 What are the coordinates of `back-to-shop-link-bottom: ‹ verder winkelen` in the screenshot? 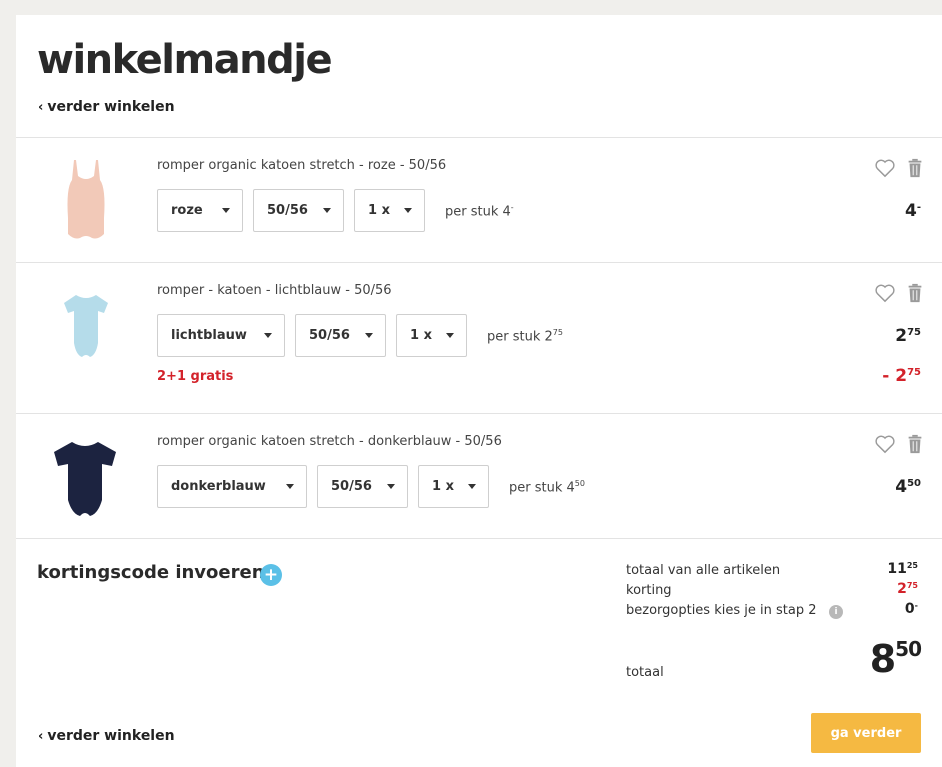 It's located at (106, 736).